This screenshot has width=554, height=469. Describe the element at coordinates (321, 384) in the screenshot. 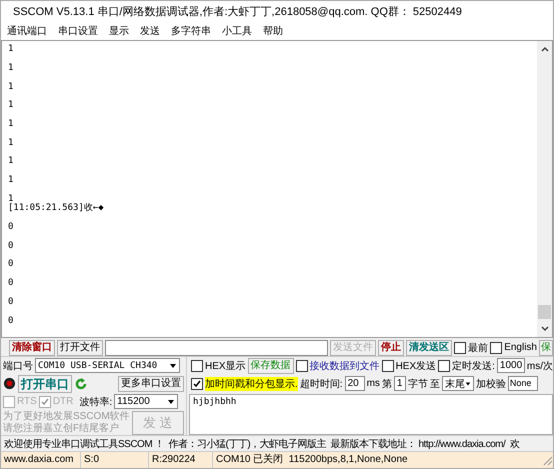

I see `timeout-label: 超时时间:` at that location.